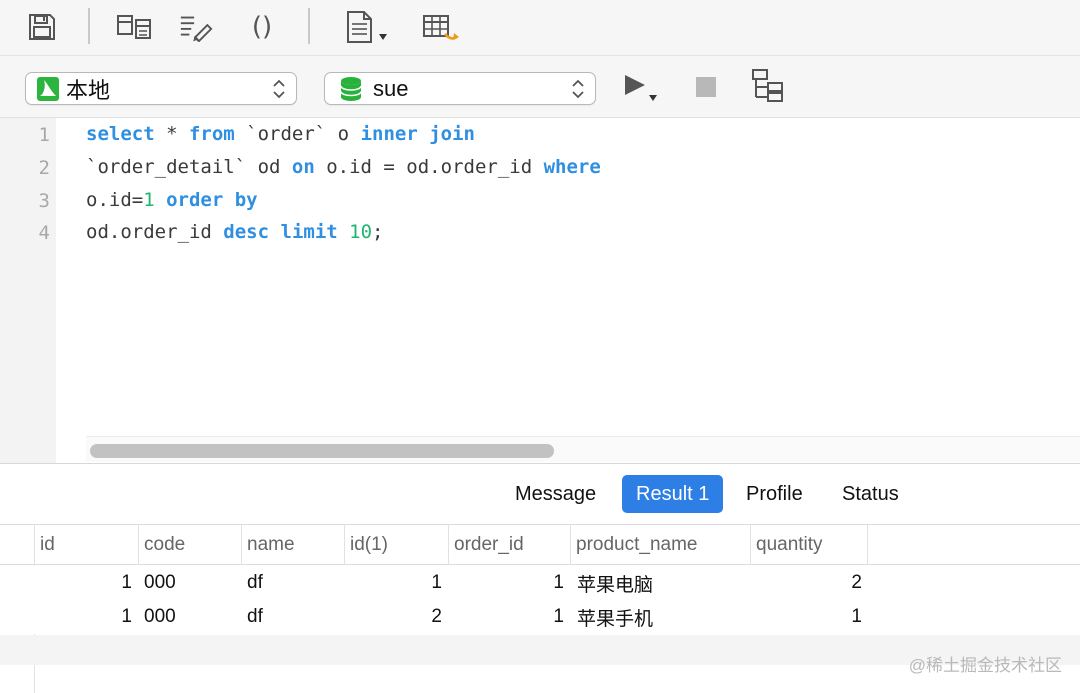 Image resolution: width=1080 pixels, height=693 pixels. What do you see at coordinates (155, 232) in the screenshot?
I see `sql-text: od.order_id` at bounding box center [155, 232].